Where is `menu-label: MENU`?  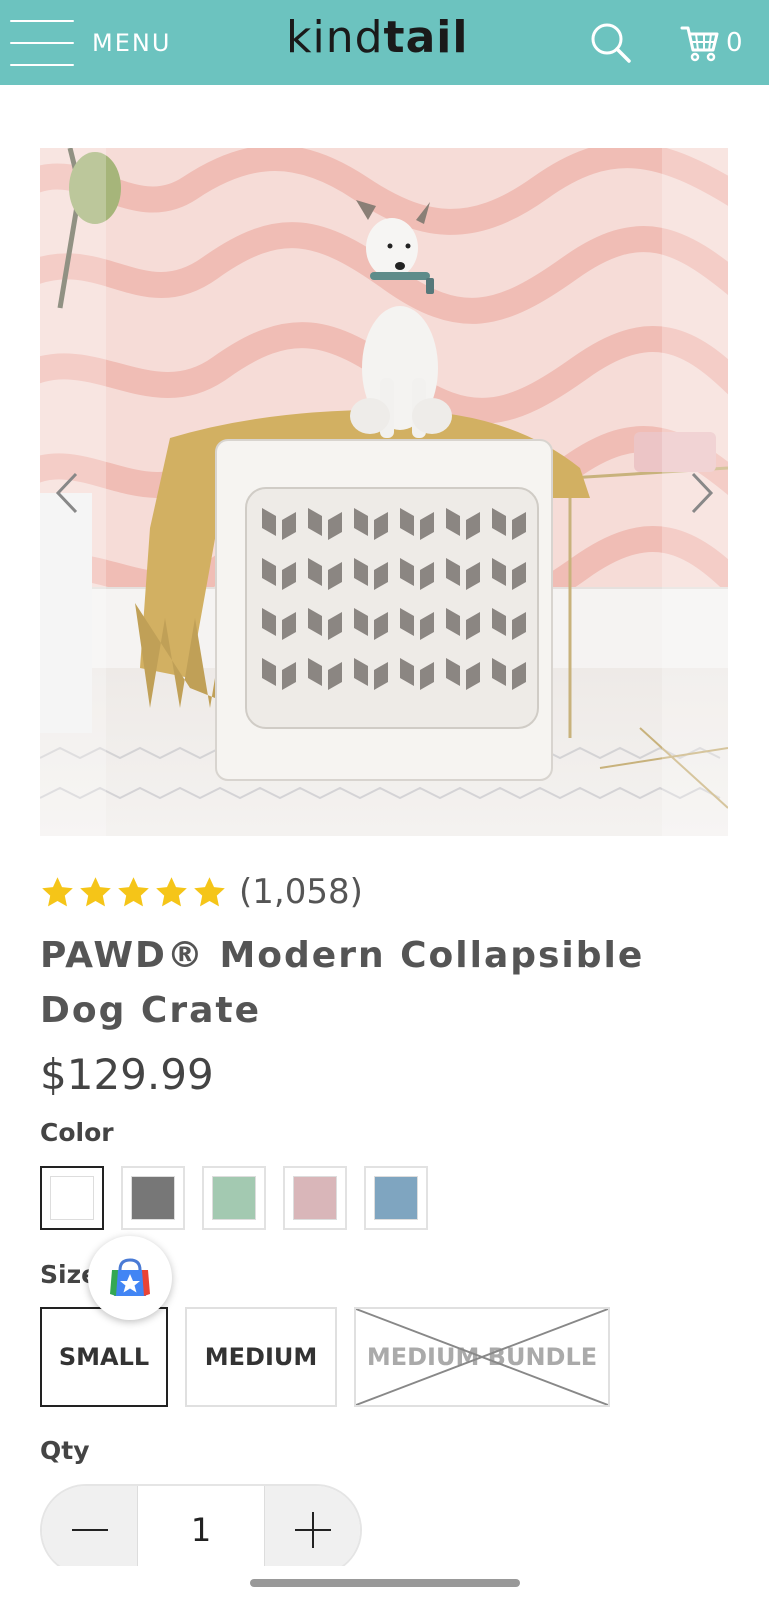 menu-label: MENU is located at coordinates (132, 43).